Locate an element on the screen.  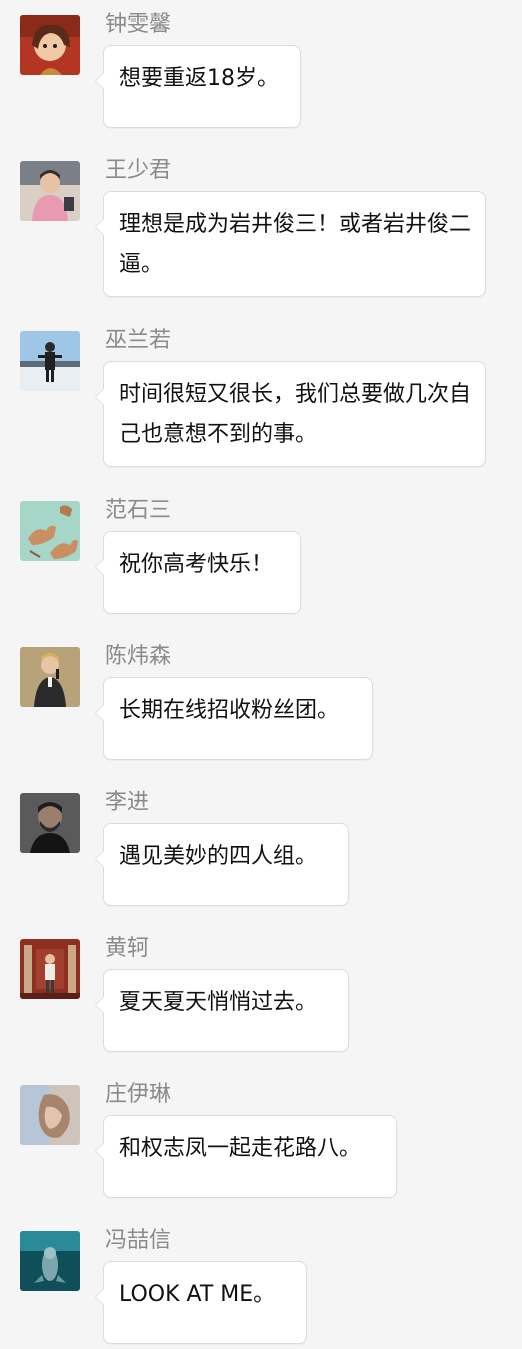
sender-name: 王少君 is located at coordinates (138, 170).